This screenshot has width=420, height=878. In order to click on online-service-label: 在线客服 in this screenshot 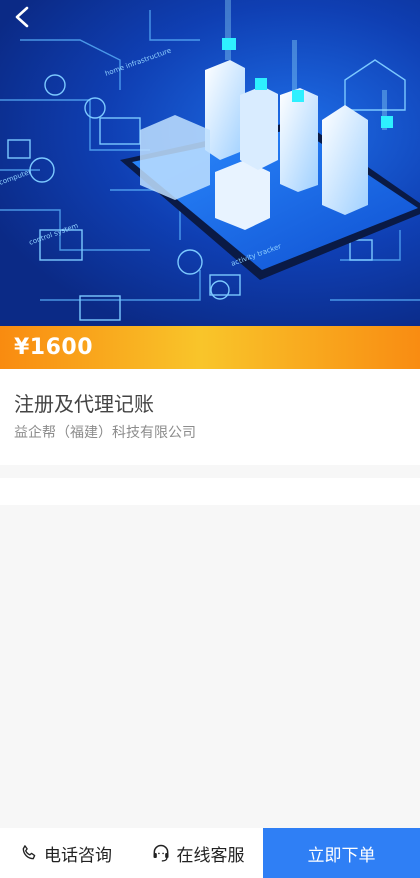, I will do `click(210, 855)`.